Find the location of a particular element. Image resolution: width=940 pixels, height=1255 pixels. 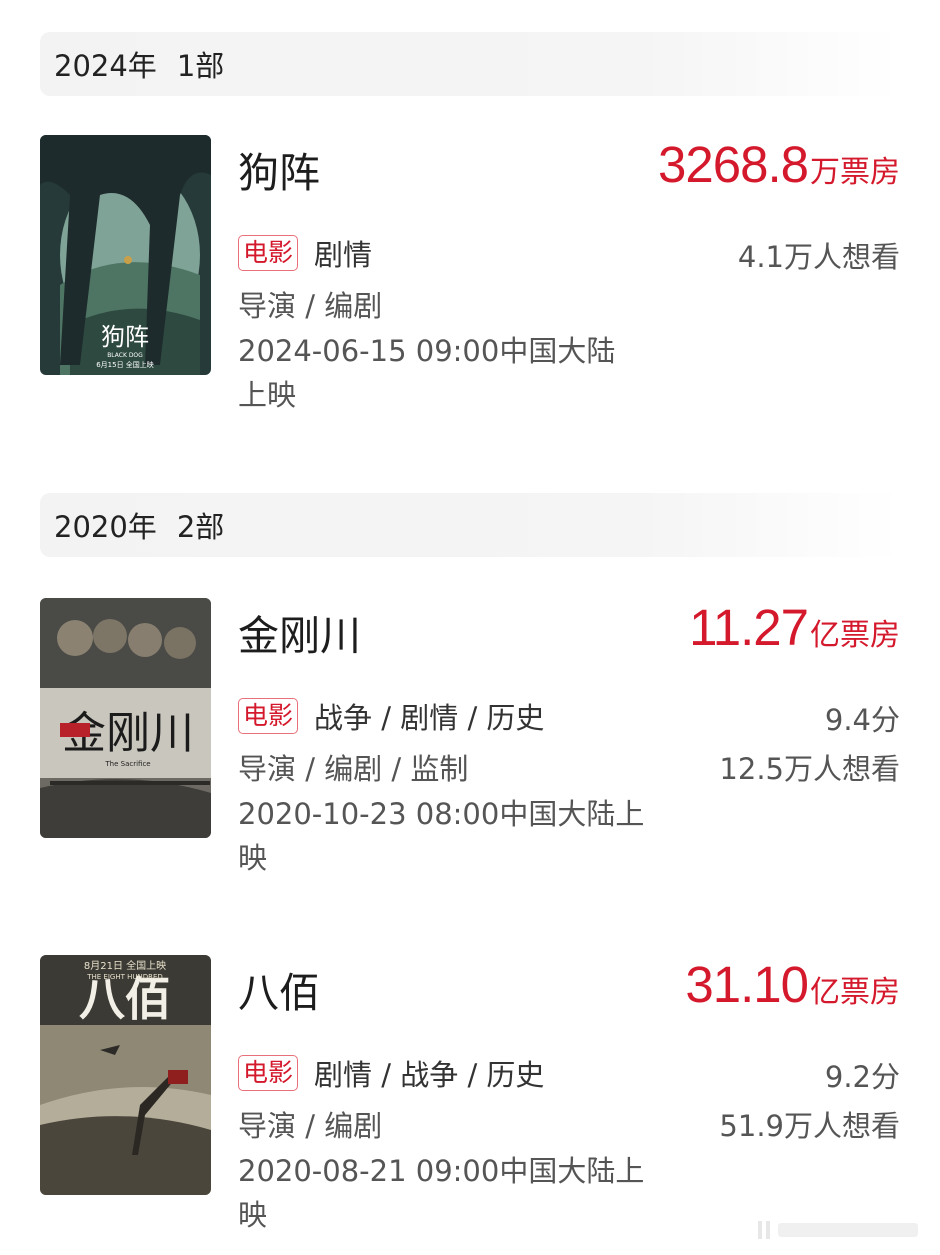

want-to-watch-count: 12.5万人想看 is located at coordinates (809, 769).